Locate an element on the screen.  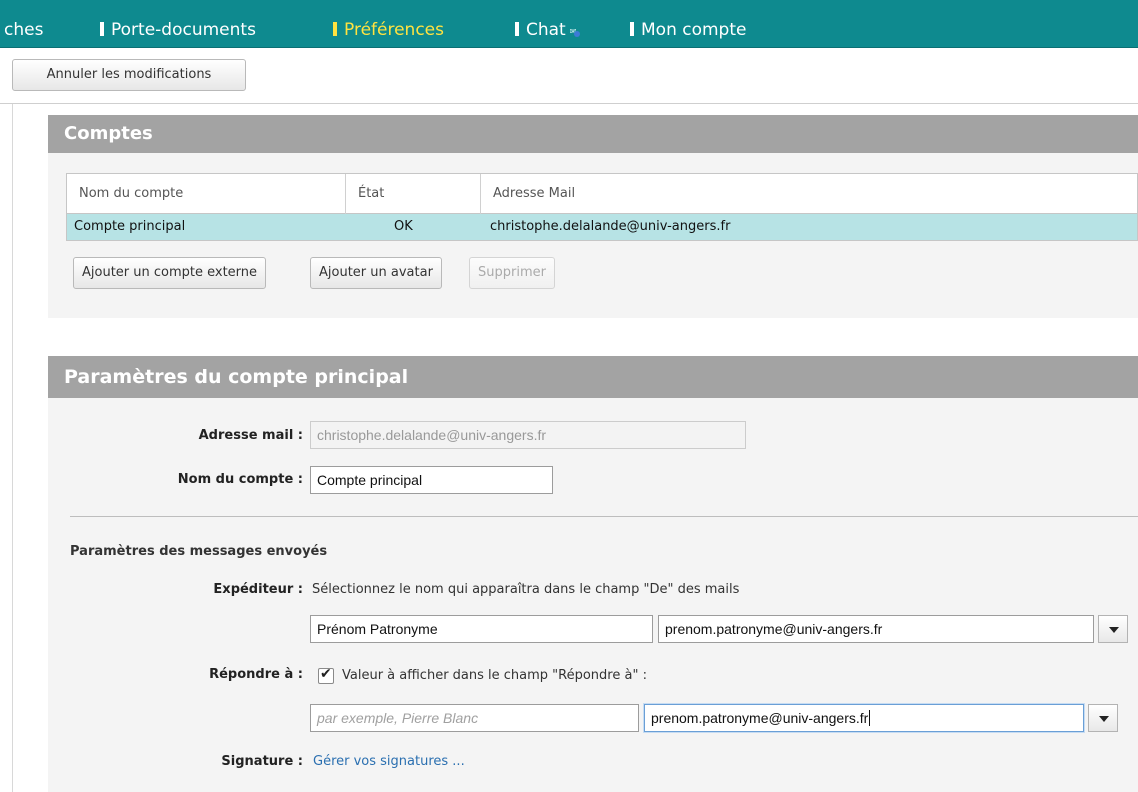
column-header-state: État is located at coordinates (412, 194).